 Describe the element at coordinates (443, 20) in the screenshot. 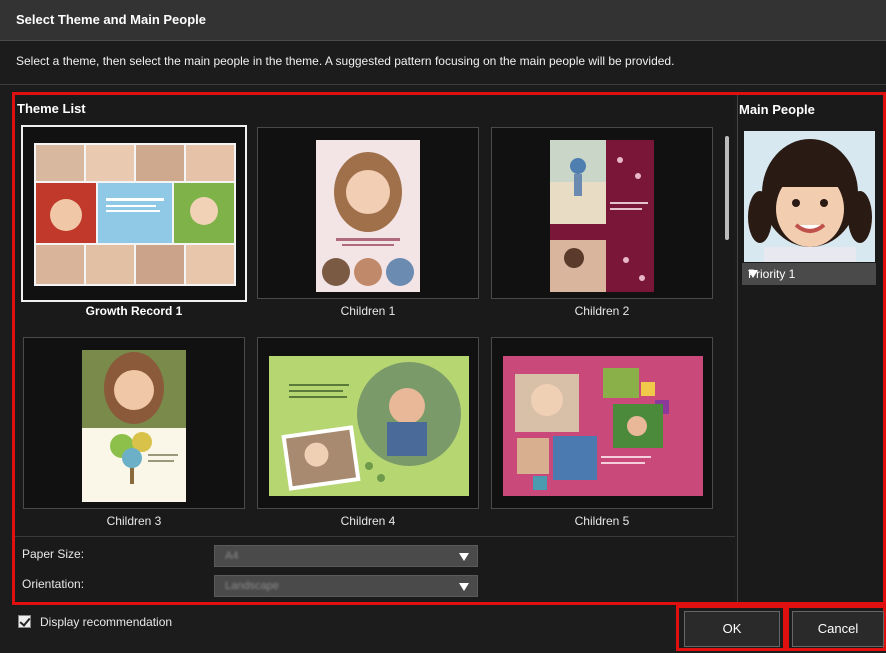

I see `dialog-title-bar: Select Theme and Main People` at that location.